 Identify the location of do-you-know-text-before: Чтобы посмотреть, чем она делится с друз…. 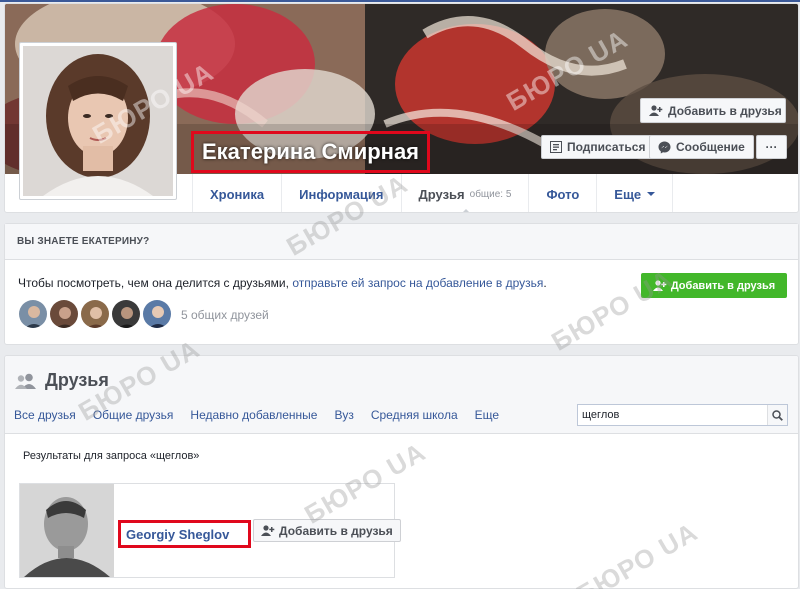
(155, 283).